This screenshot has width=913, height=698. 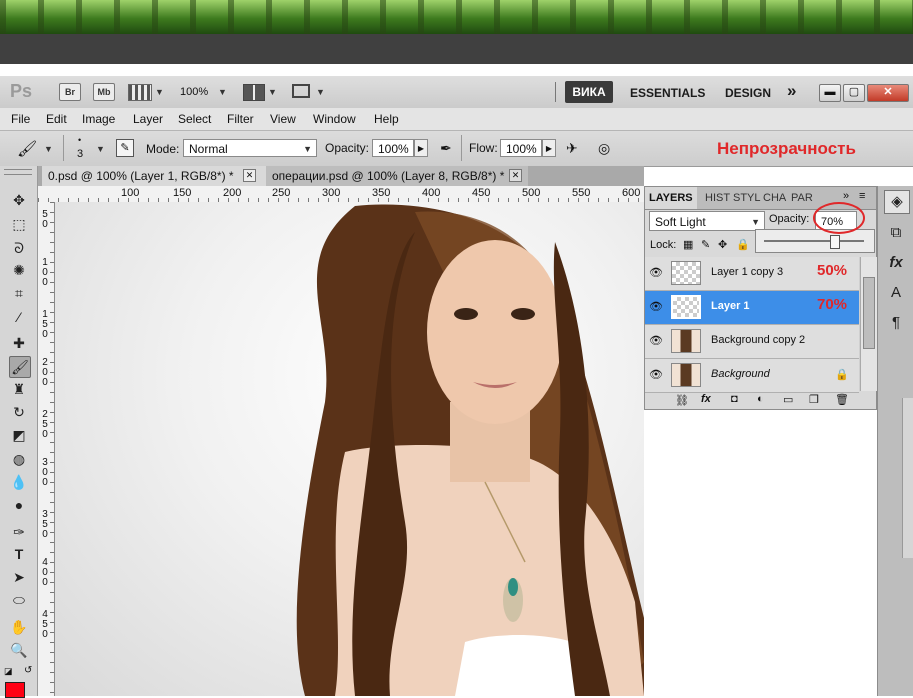 I want to click on fx-icon: fx, so click(x=706, y=399).